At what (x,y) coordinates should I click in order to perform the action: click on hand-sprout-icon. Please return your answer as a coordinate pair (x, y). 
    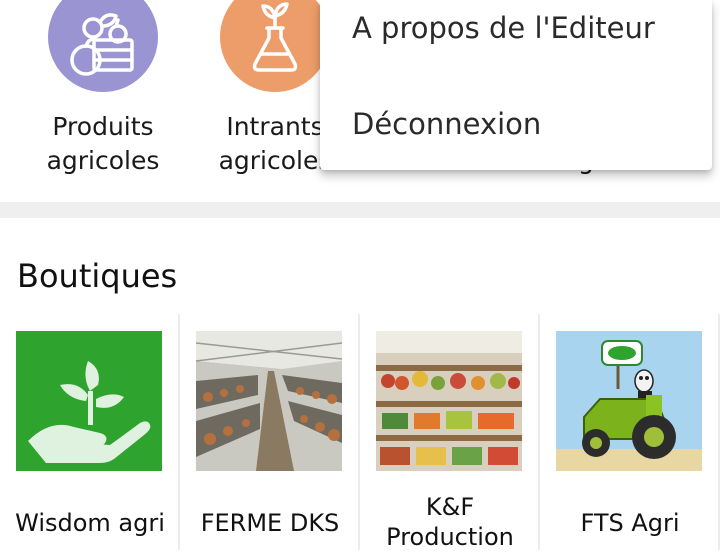
    Looking at the image, I should click on (89, 401).